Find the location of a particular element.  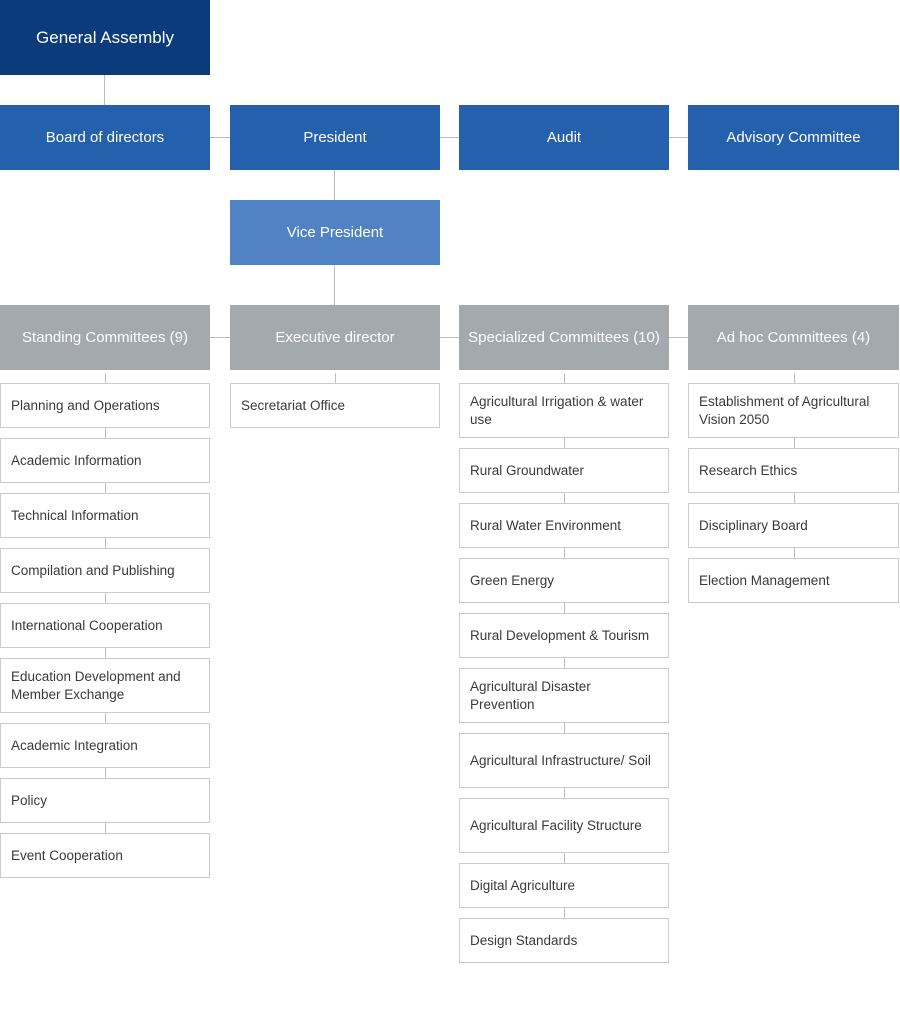

node-audit-label: Audit is located at coordinates (564, 137).